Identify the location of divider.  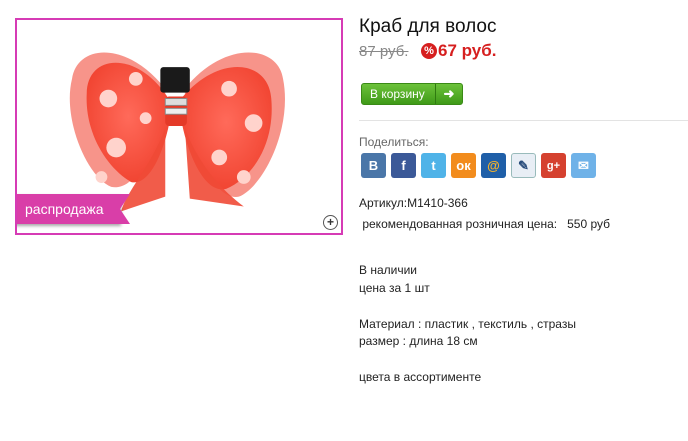
(523, 120).